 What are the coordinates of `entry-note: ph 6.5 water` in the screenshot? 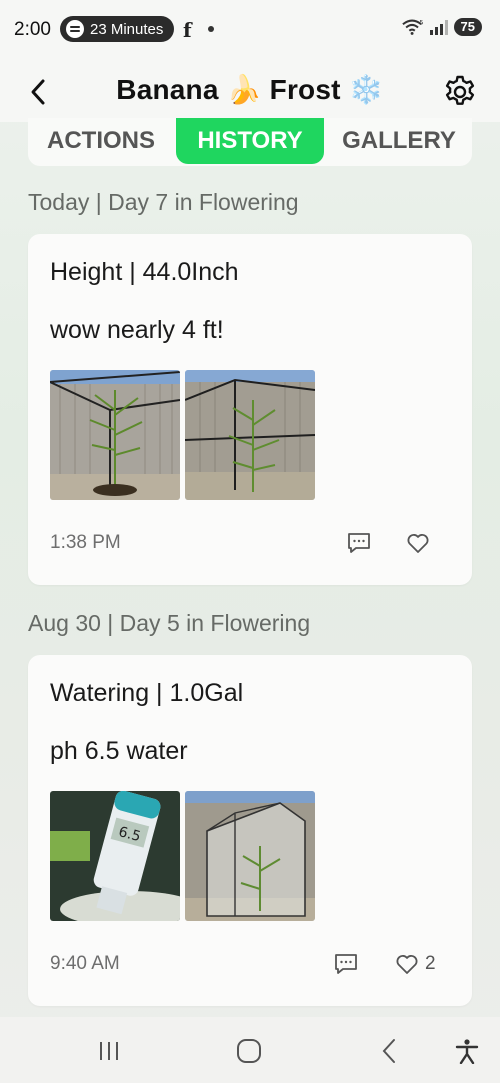 It's located at (119, 751).